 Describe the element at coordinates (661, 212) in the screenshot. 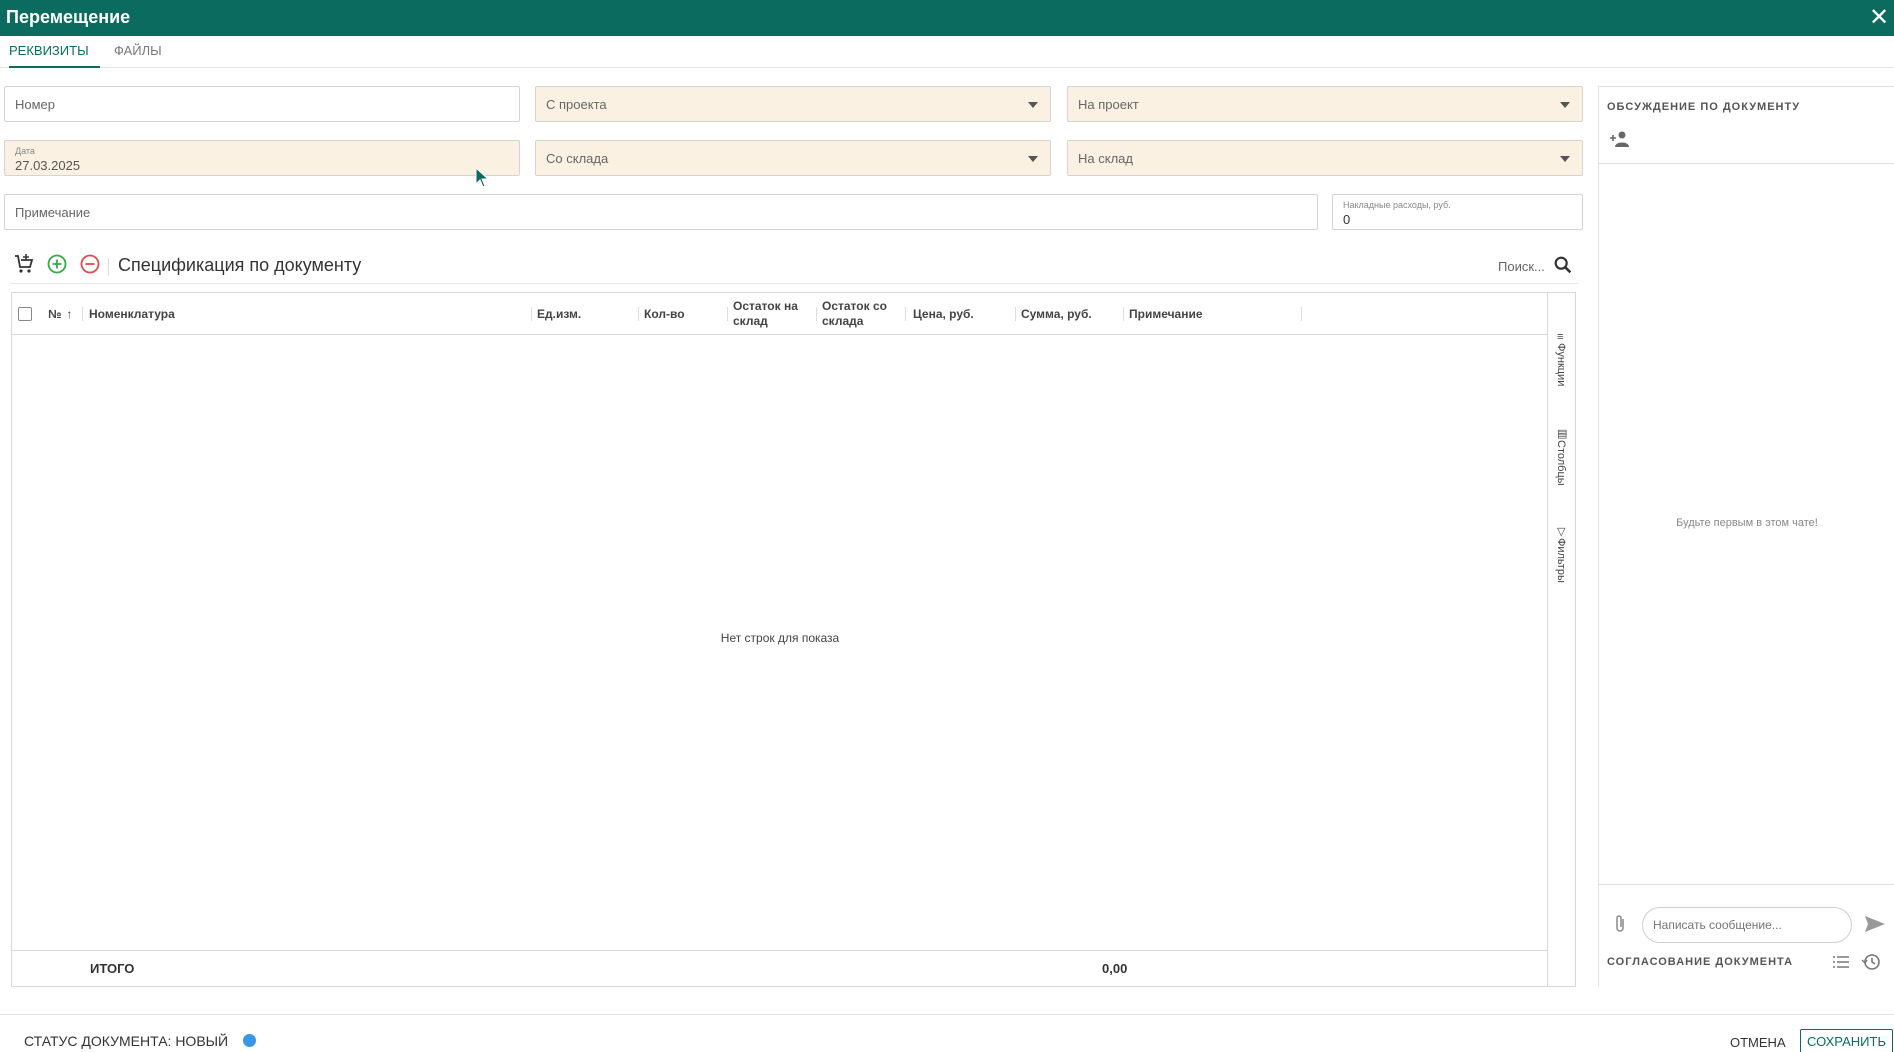

I see `note-field: Примечание` at that location.